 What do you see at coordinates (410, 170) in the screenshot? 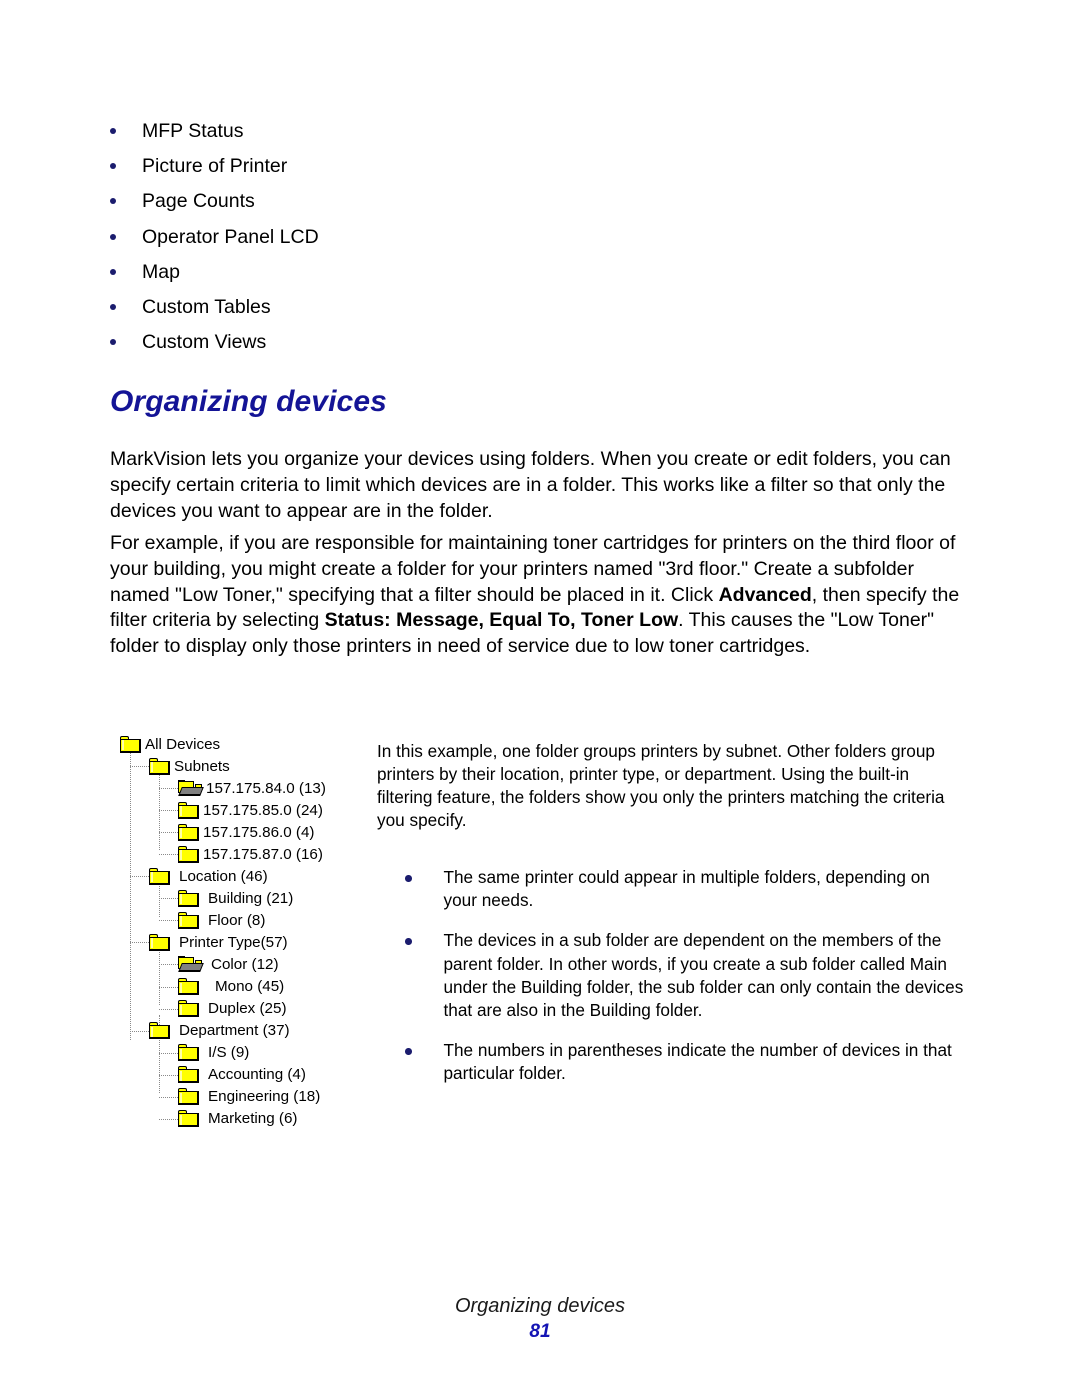
I see `list-item: Picture of Printer` at bounding box center [410, 170].